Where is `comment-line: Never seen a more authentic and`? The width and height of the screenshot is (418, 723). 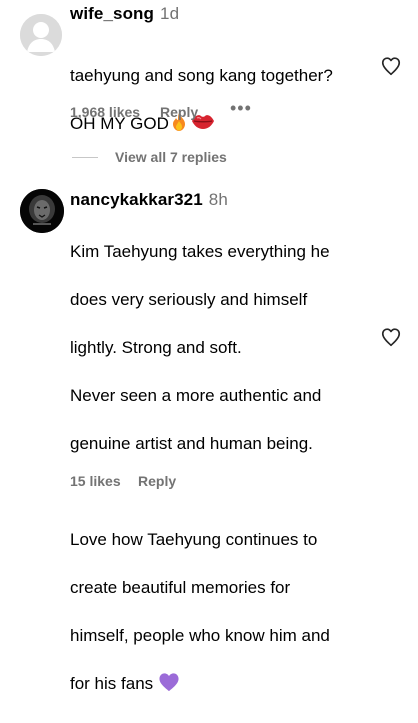
comment-line: Never seen a more authentic and is located at coordinates (196, 395).